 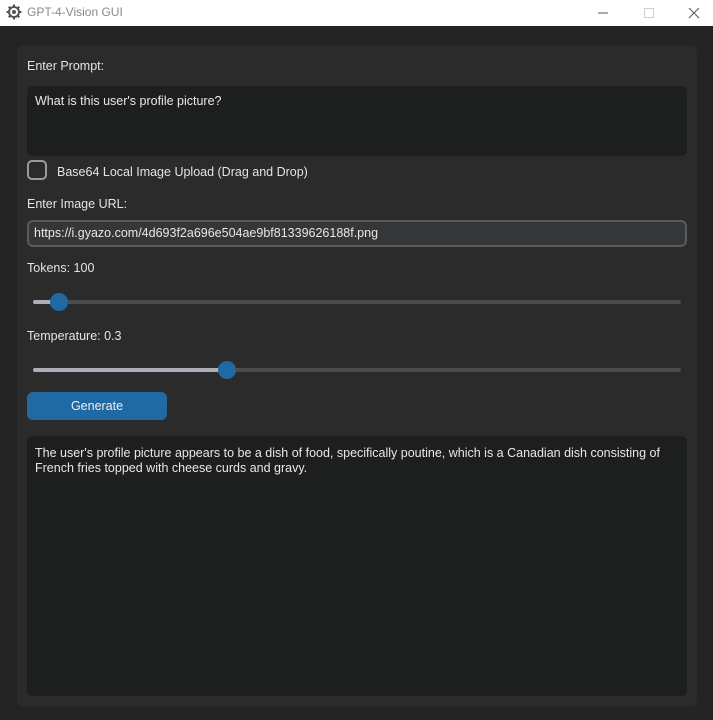 What do you see at coordinates (356, 13) in the screenshot?
I see `title-bar: GPT-4-Vision GUI` at bounding box center [356, 13].